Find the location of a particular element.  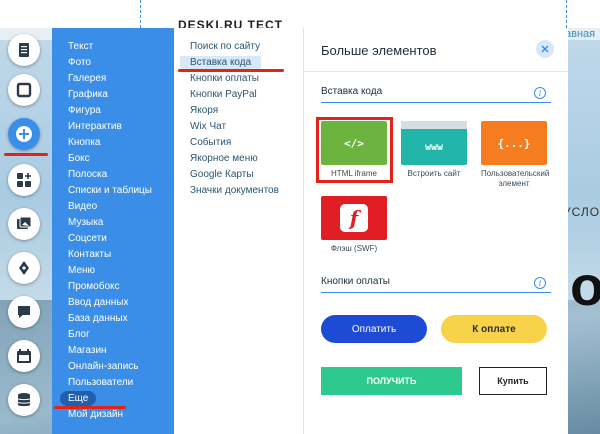

media-button is located at coordinates (24, 224).